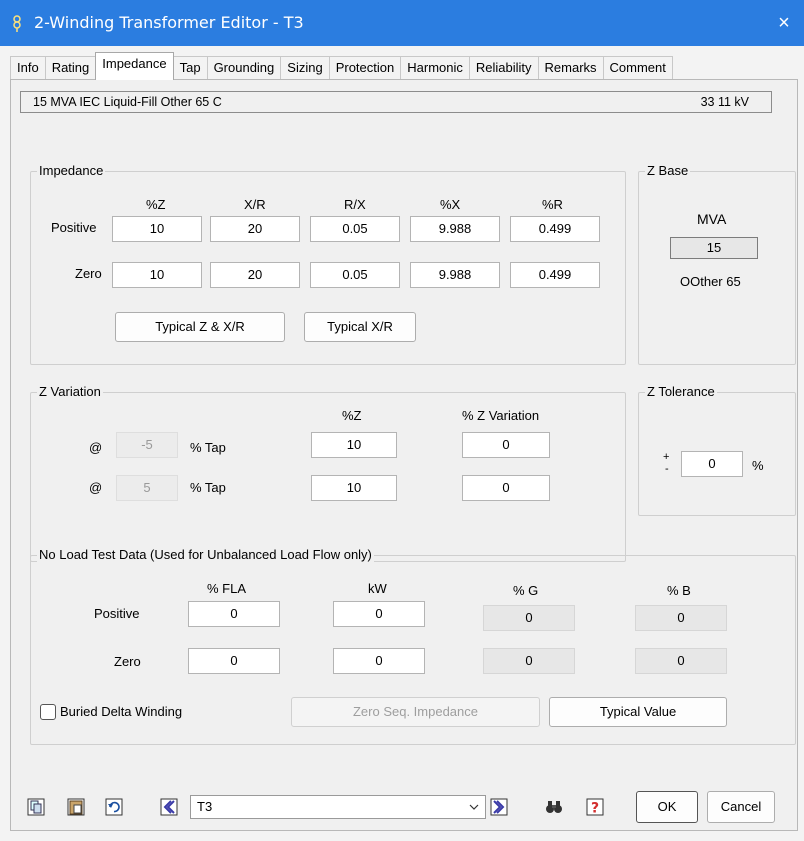  Describe the element at coordinates (402, 23) in the screenshot. I see `title-bar: 2-Winding Transformer Editor - T3 ×` at that location.